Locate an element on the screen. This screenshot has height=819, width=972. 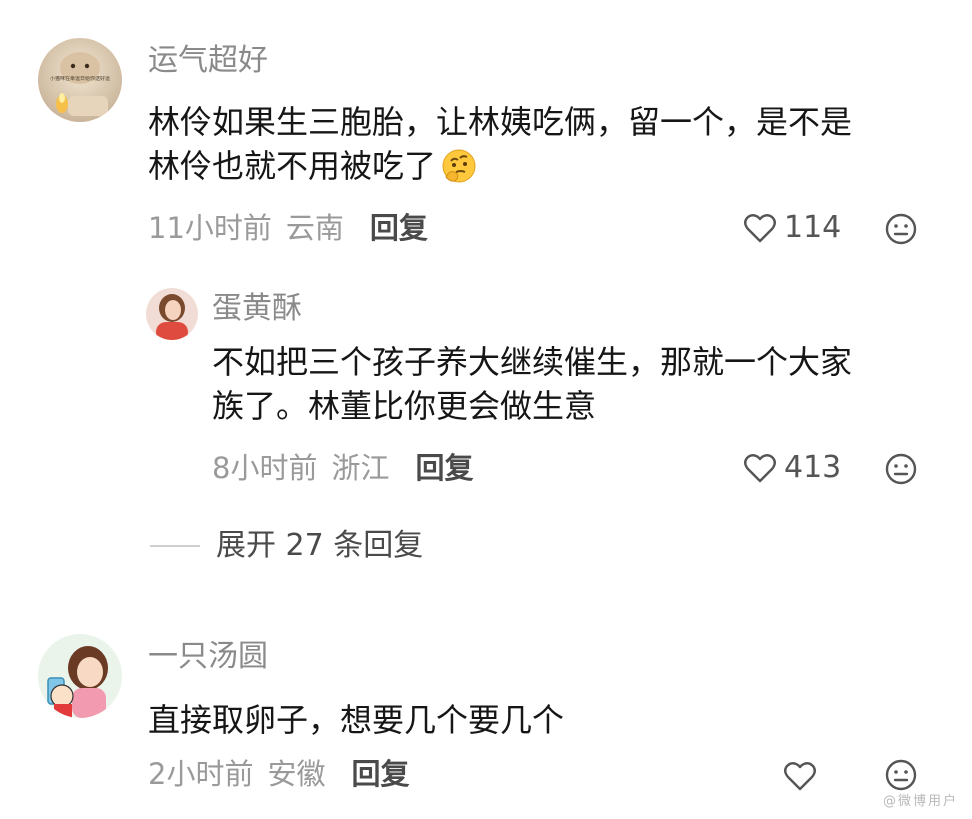
expand-divider is located at coordinates (175, 546).